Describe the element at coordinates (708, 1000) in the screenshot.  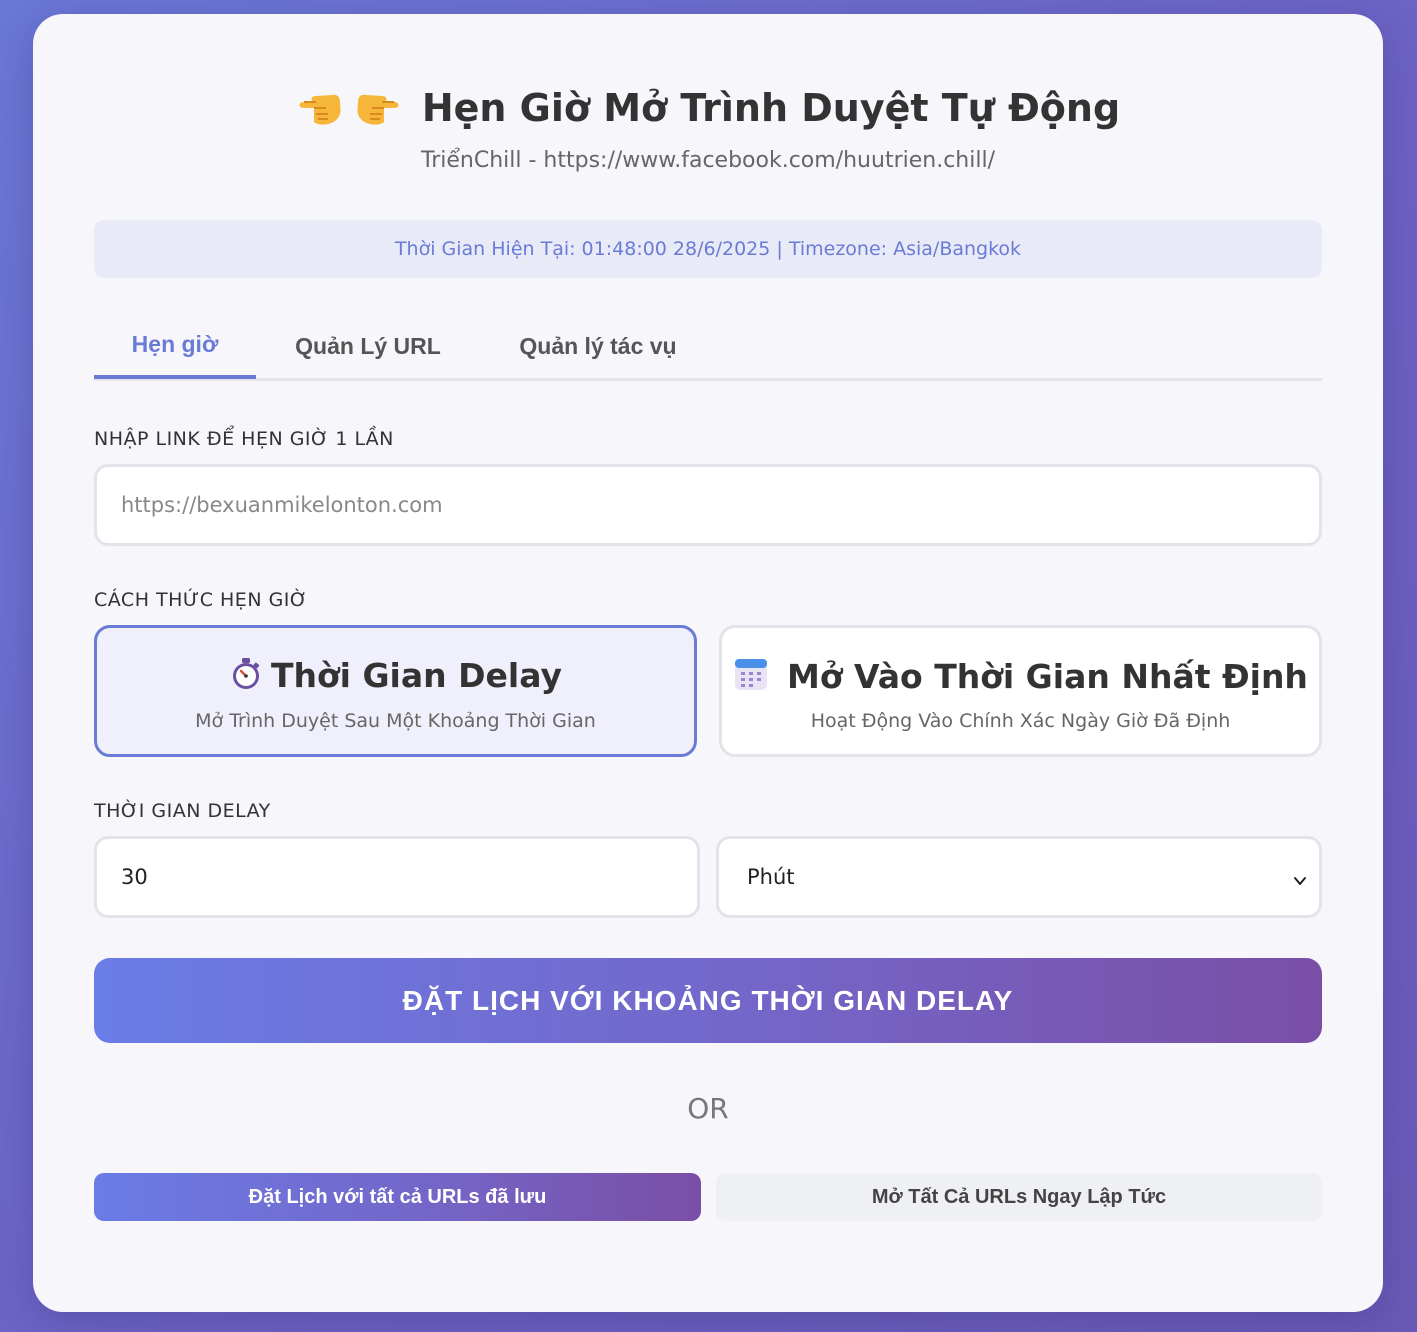
I see `schedule-delay-button: ĐẶT LỊCH VỚI KHOẢNG THỜI GIAN DELAY` at that location.